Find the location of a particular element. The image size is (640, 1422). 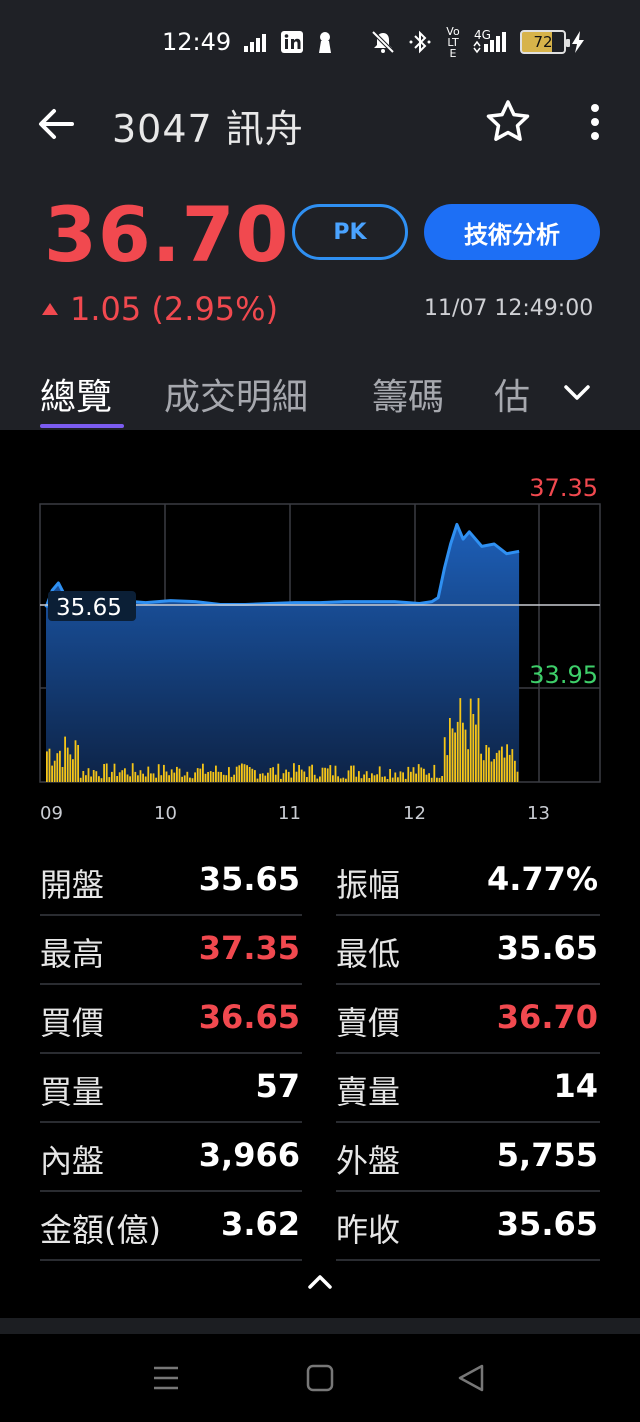

linkedin-icon is located at coordinates (292, 42).